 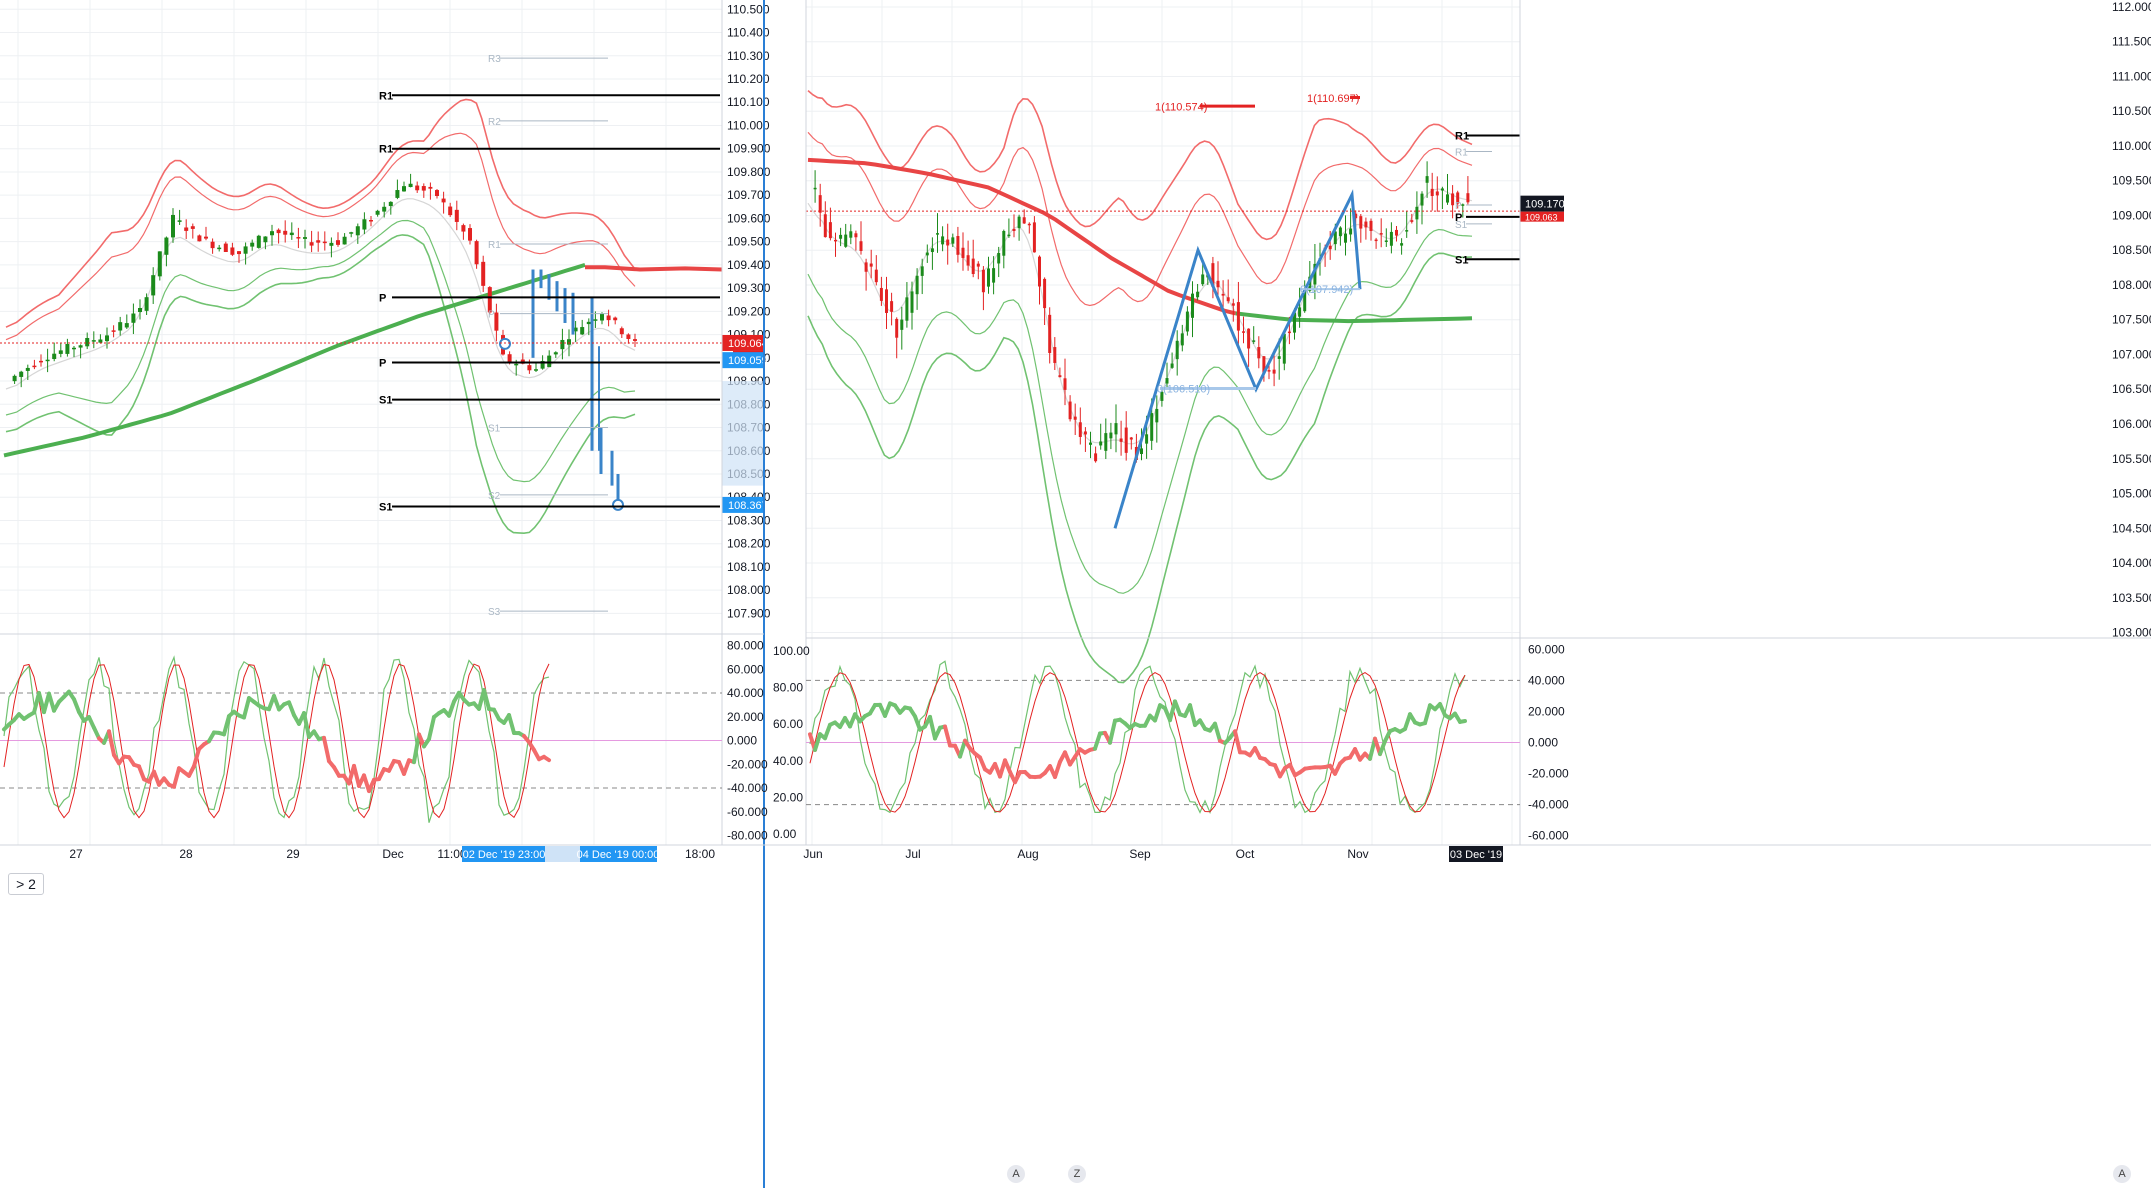 I want to click on auto-scale-button: A, so click(x=2122, y=1174).